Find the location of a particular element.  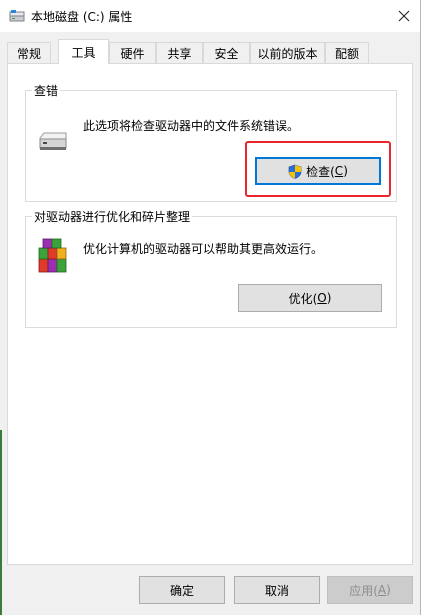

tab-label: 安全 is located at coordinates (226, 53).